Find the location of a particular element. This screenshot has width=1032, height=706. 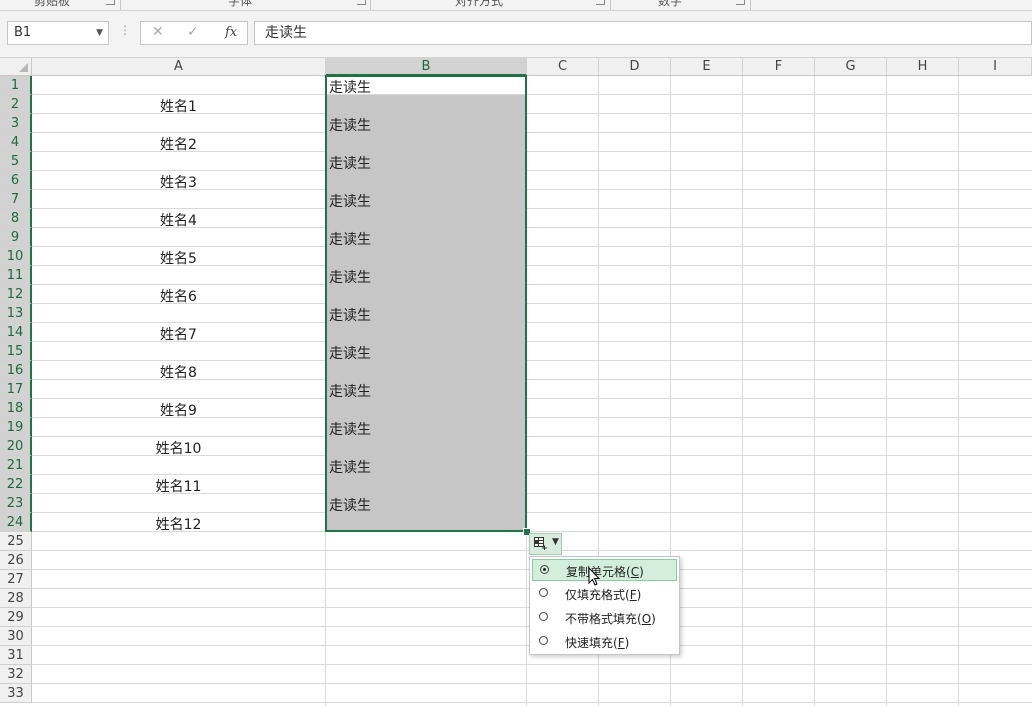

menu-item-label: 仅填充格式(F) is located at coordinates (603, 595).